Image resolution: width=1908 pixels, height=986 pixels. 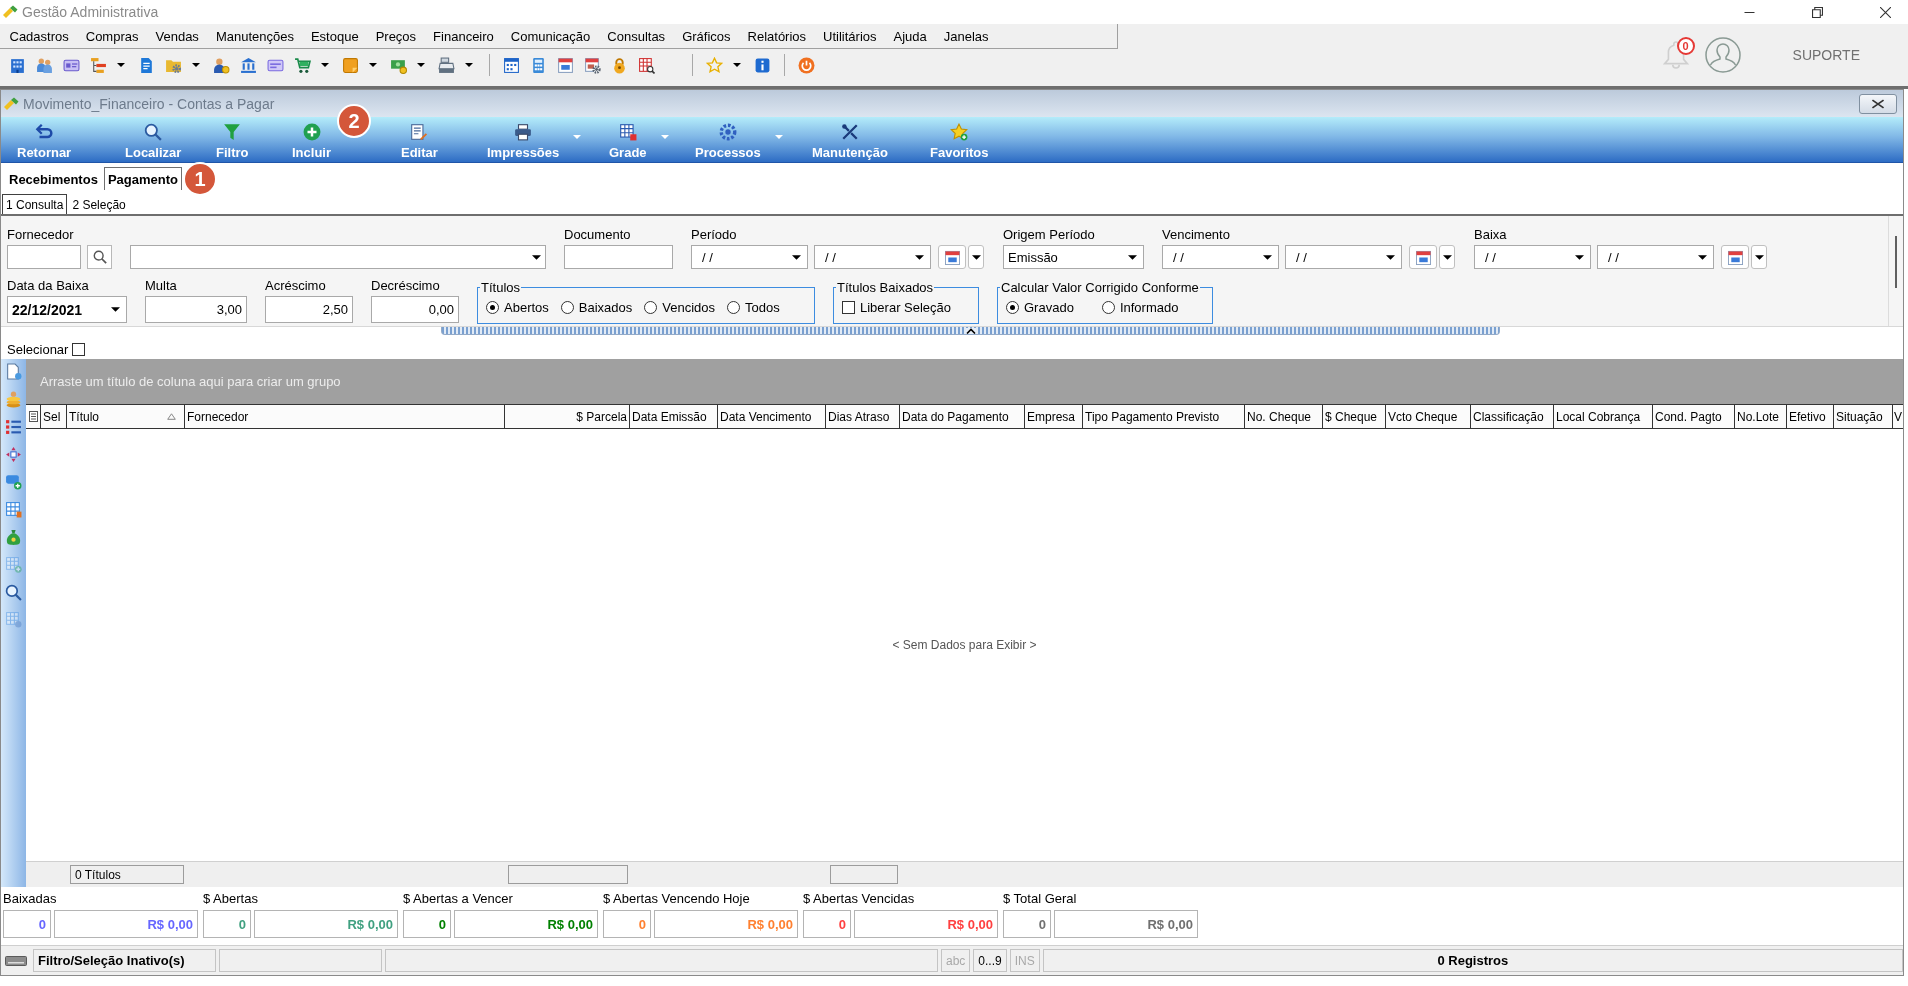 What do you see at coordinates (302, 65) in the screenshot?
I see `cart-icon` at bounding box center [302, 65].